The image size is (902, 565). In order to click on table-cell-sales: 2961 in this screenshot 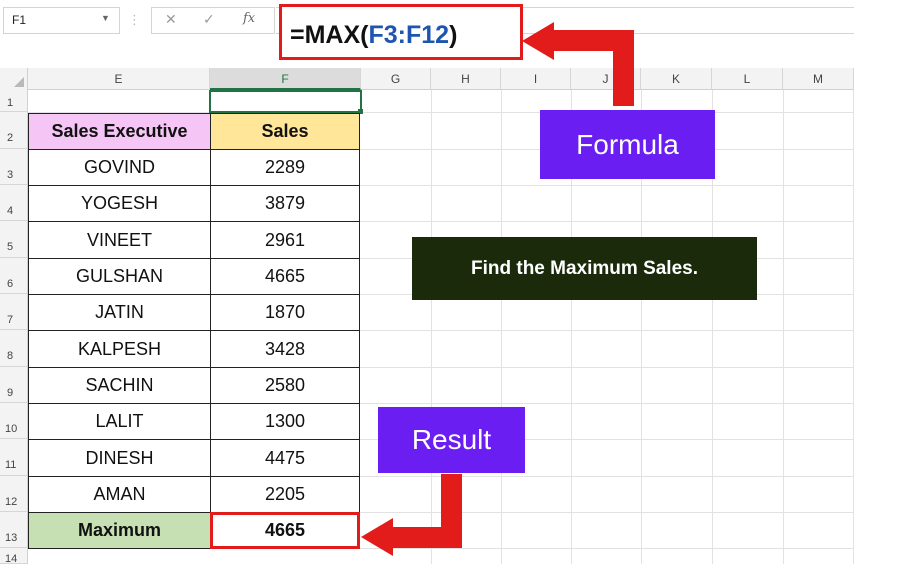, I will do `click(285, 240)`.